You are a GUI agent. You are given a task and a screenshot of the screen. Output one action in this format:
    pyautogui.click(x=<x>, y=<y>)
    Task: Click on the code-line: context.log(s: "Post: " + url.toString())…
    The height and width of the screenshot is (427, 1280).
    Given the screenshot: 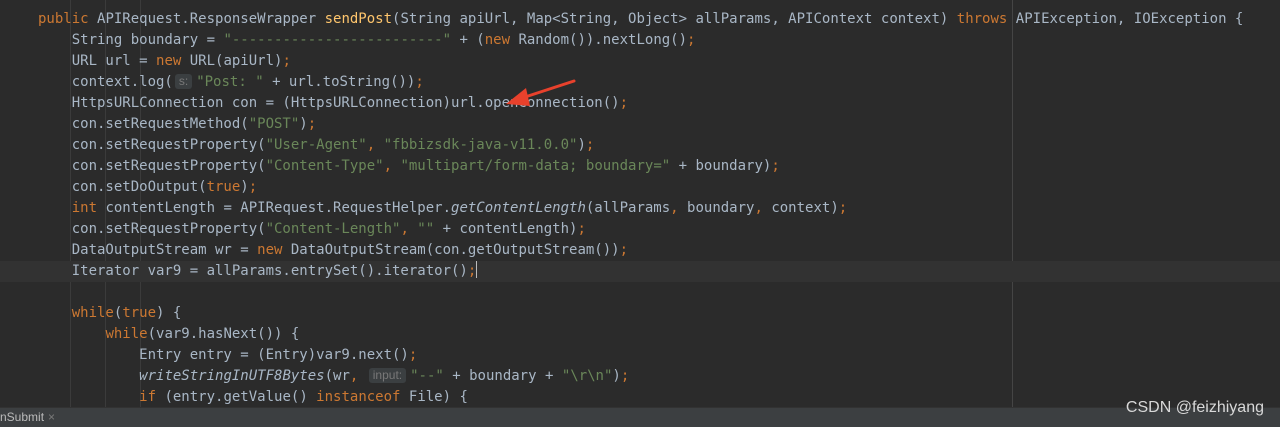 What is the action you would take?
    pyautogui.click(x=640, y=82)
    